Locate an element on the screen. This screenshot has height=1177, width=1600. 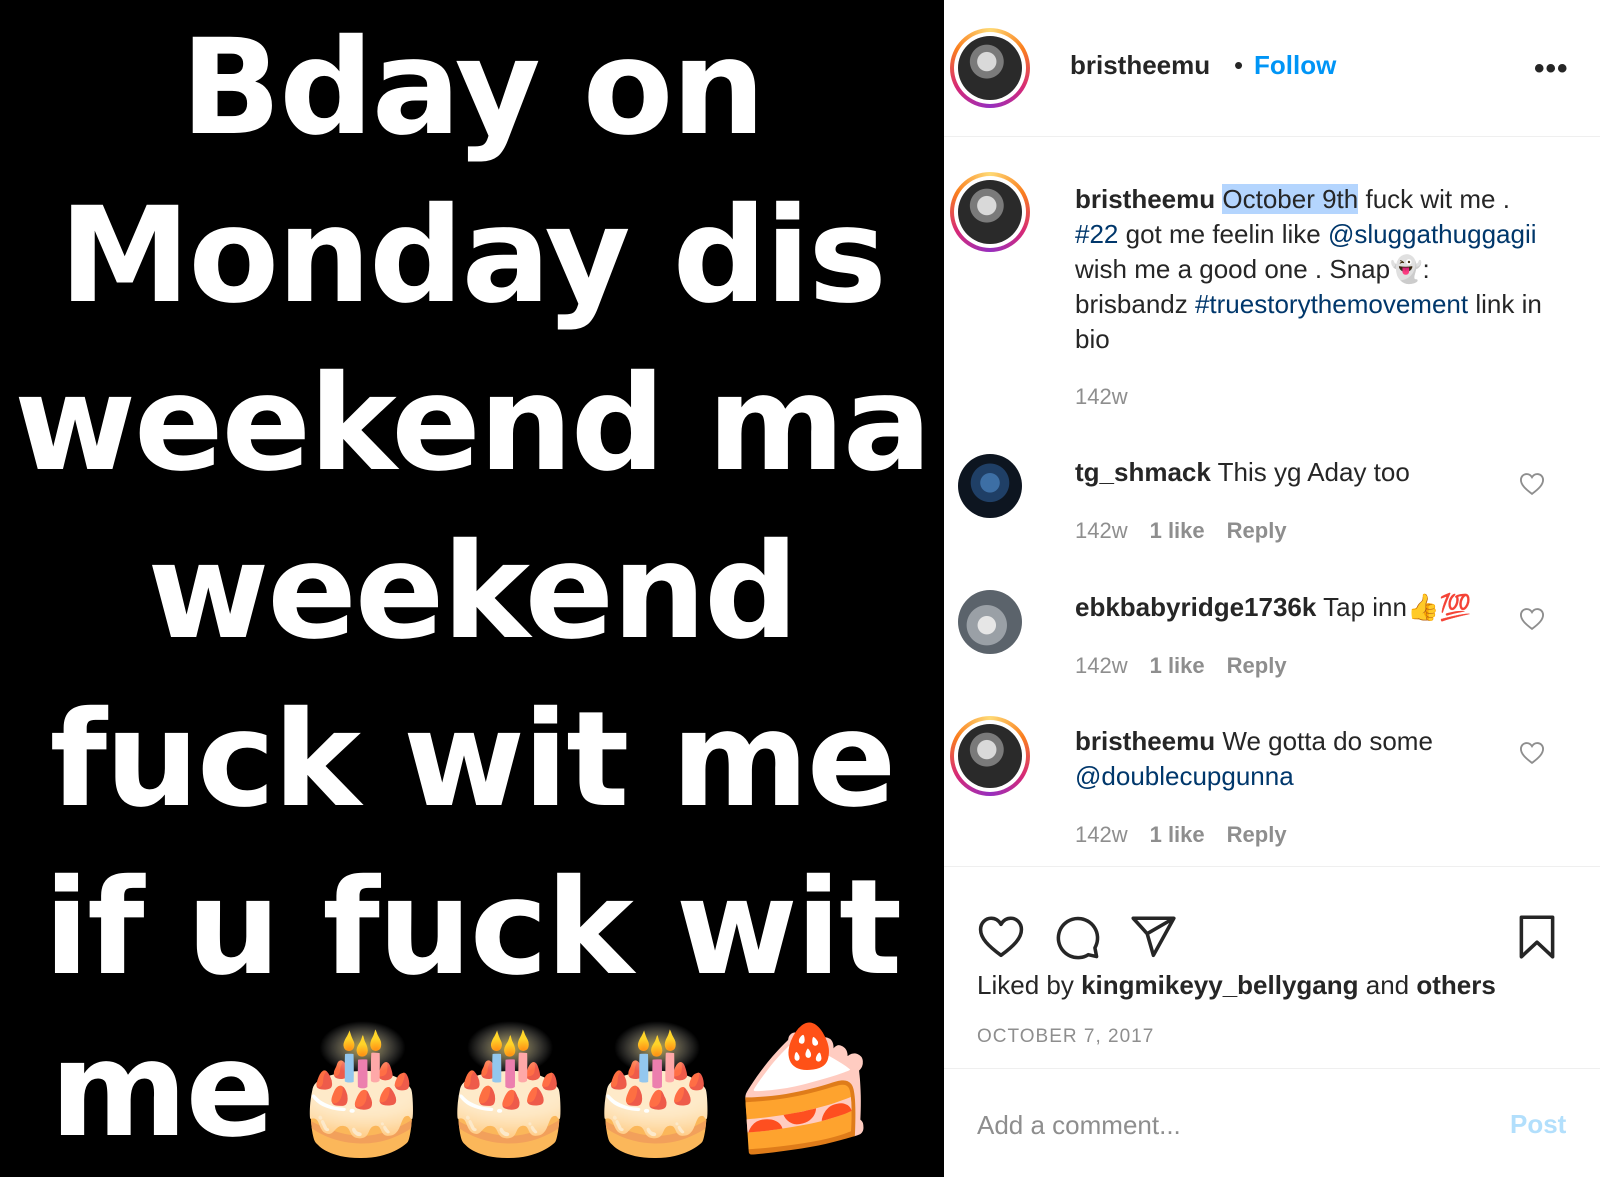
comment: ebkbabyridge1736k Tap inn👍💯 is located at coordinates (1310, 607).